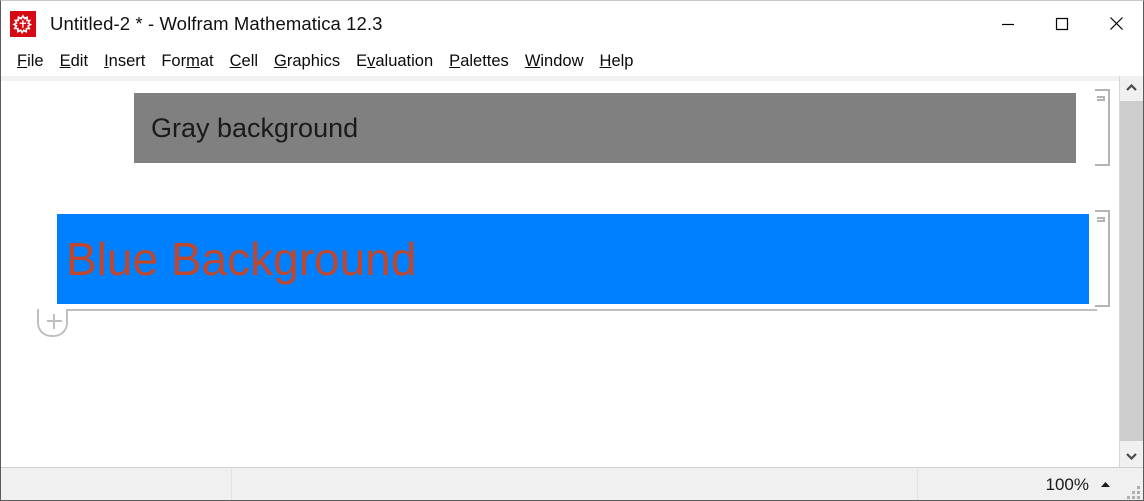  What do you see at coordinates (572, 23) in the screenshot?
I see `title-bar: Untitled-2 * - Wolfram Mathematica 12.3` at bounding box center [572, 23].